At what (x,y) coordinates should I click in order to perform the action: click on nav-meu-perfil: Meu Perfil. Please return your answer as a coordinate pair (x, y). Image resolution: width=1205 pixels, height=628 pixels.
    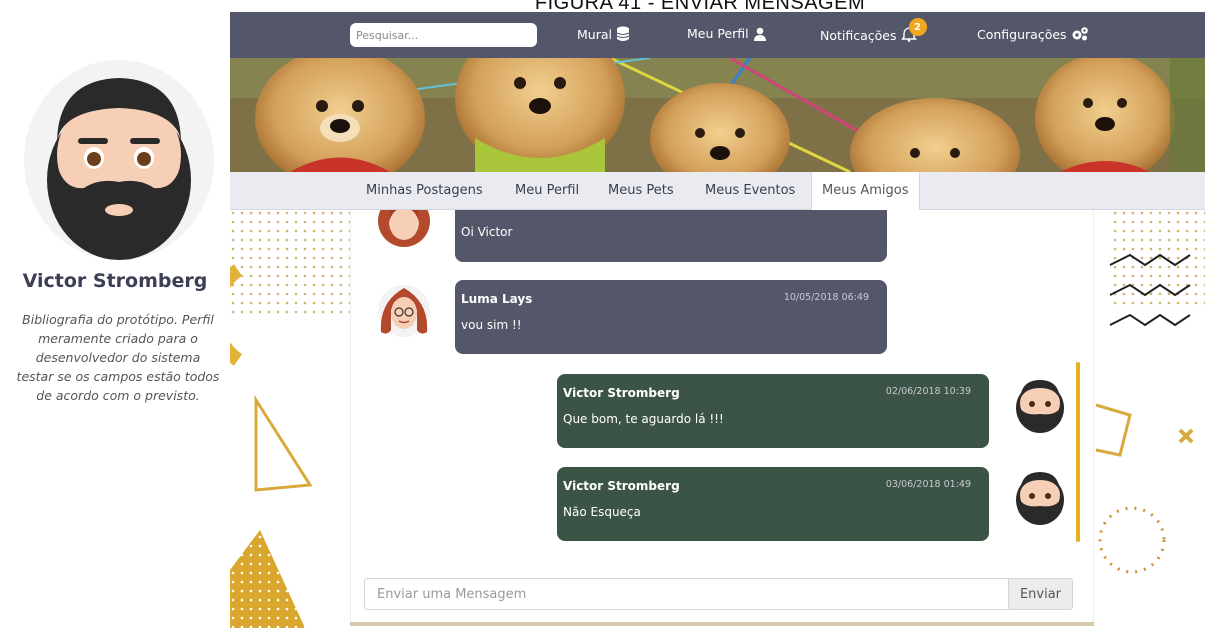
    Looking at the image, I should click on (727, 33).